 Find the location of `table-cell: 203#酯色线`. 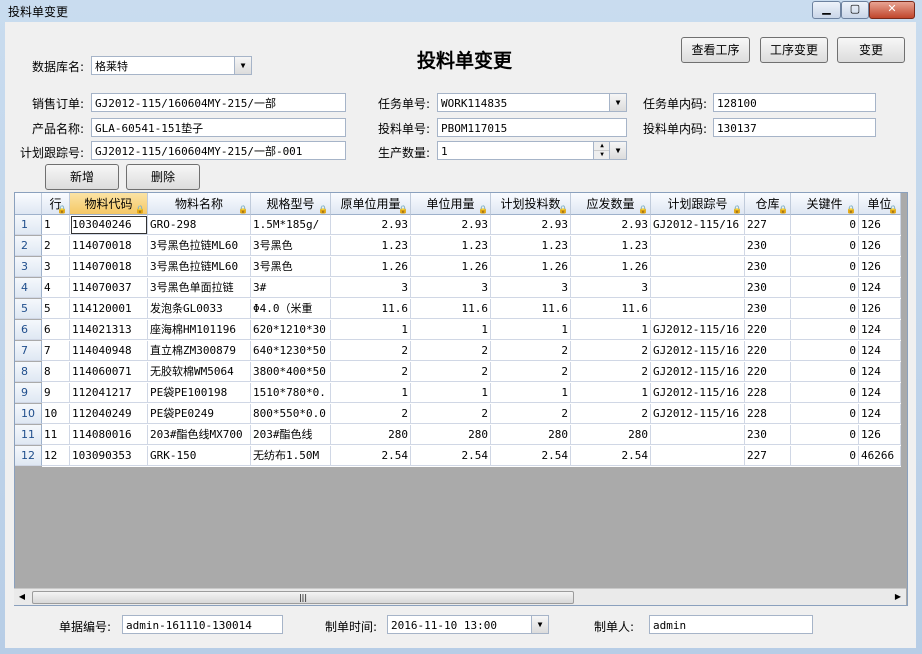

table-cell: 203#酯色线 is located at coordinates (291, 435).